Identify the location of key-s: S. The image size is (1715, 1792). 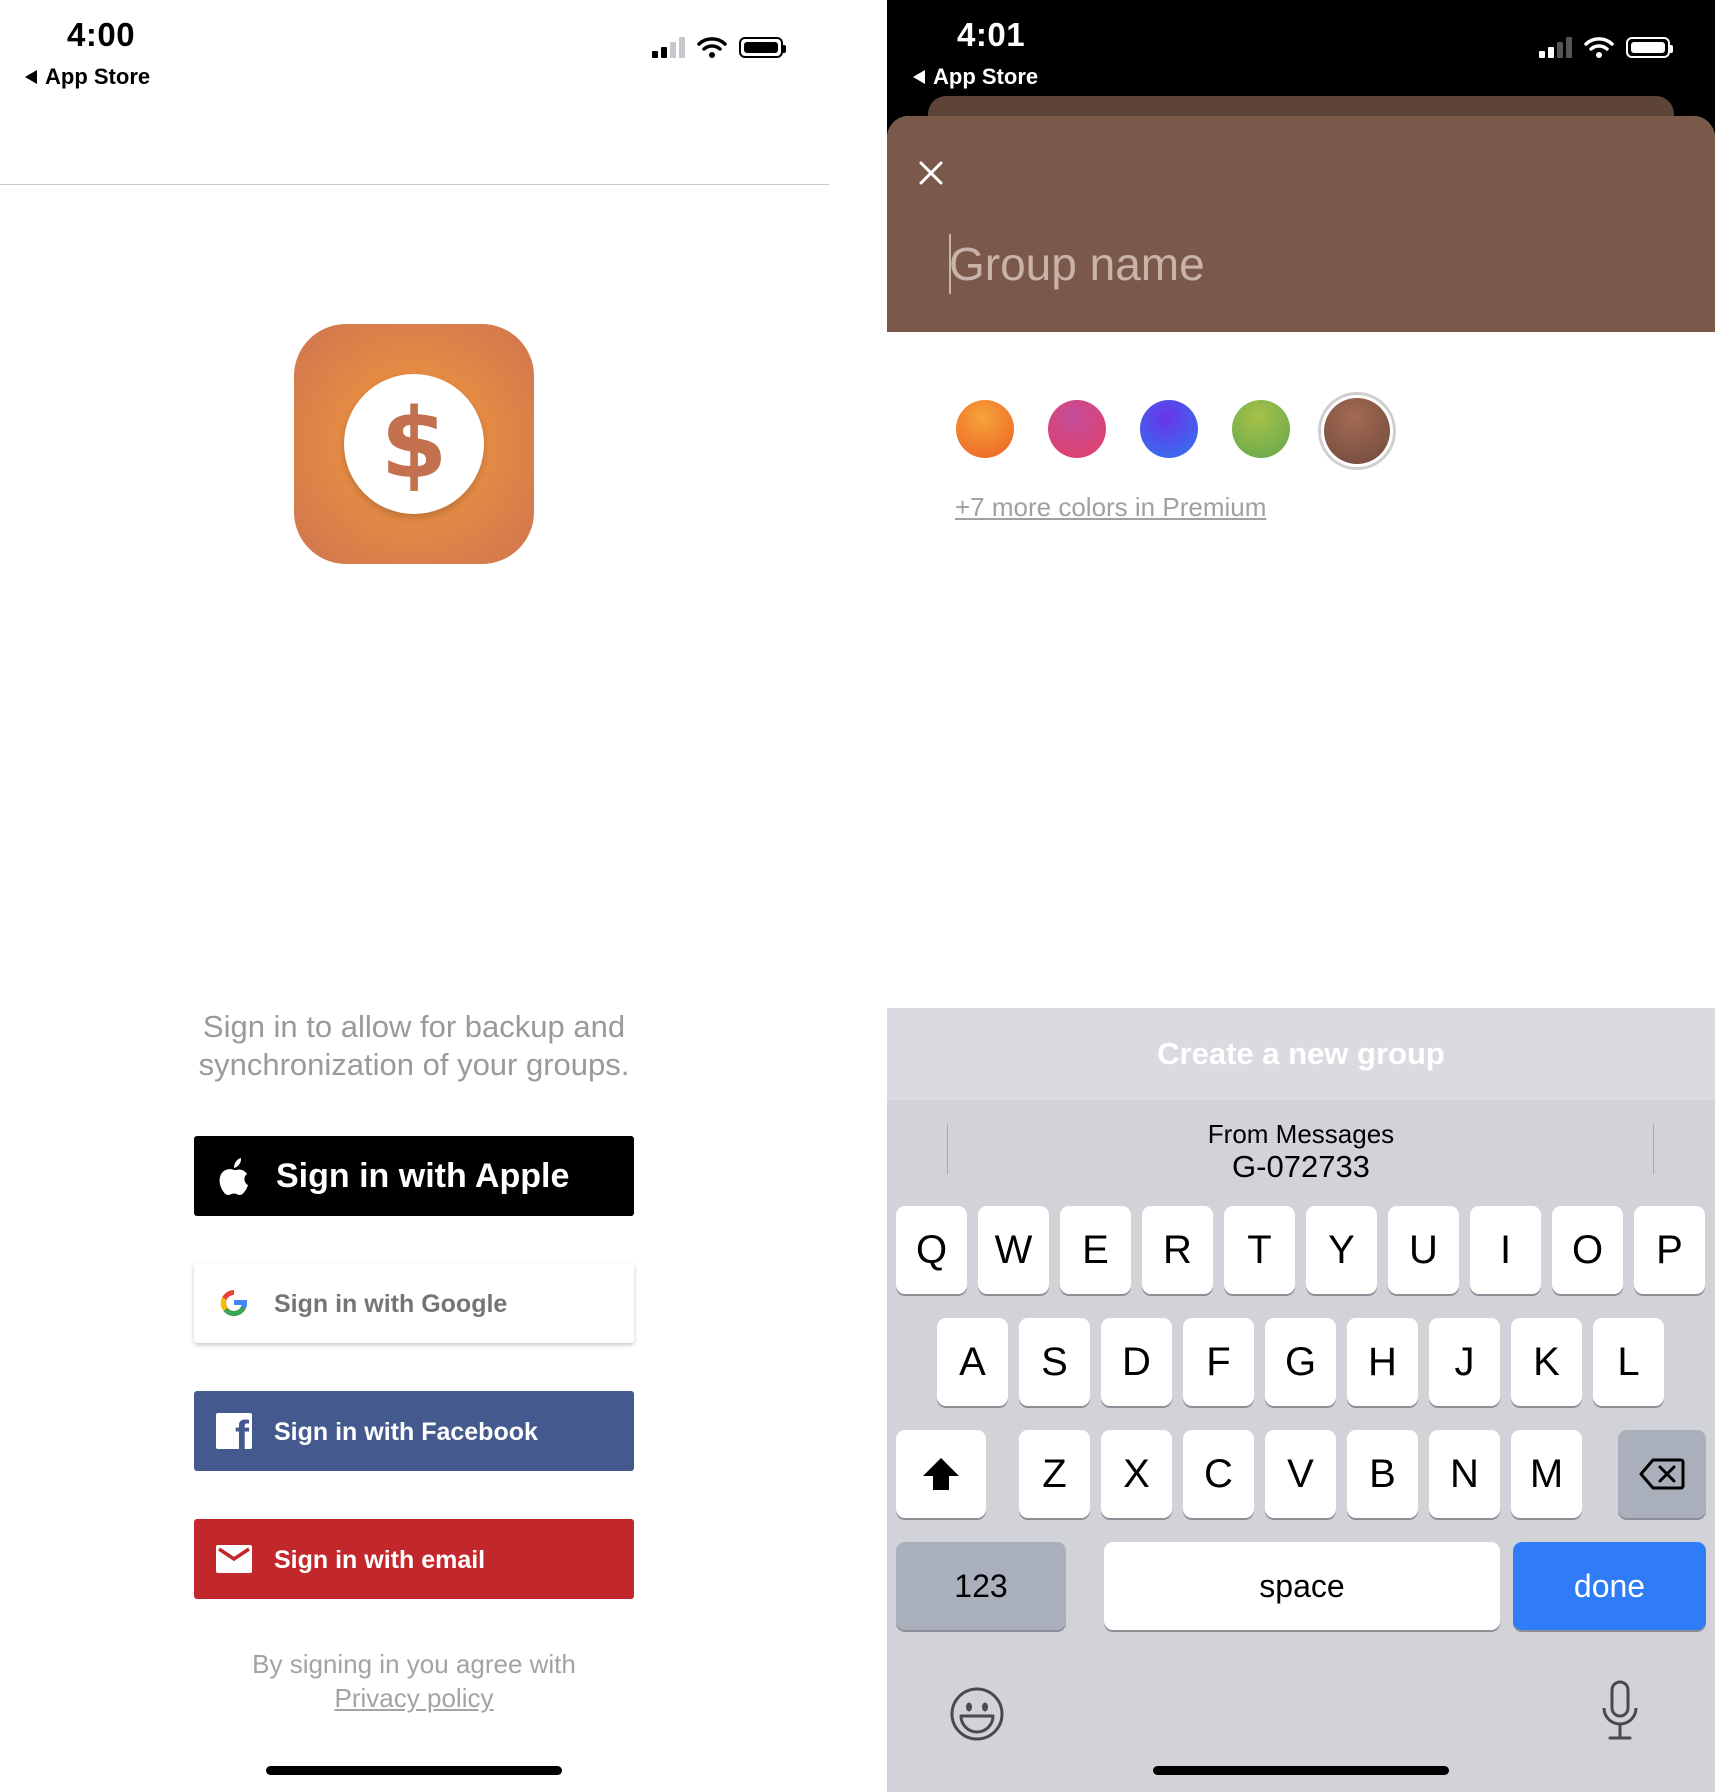
(1054, 1362).